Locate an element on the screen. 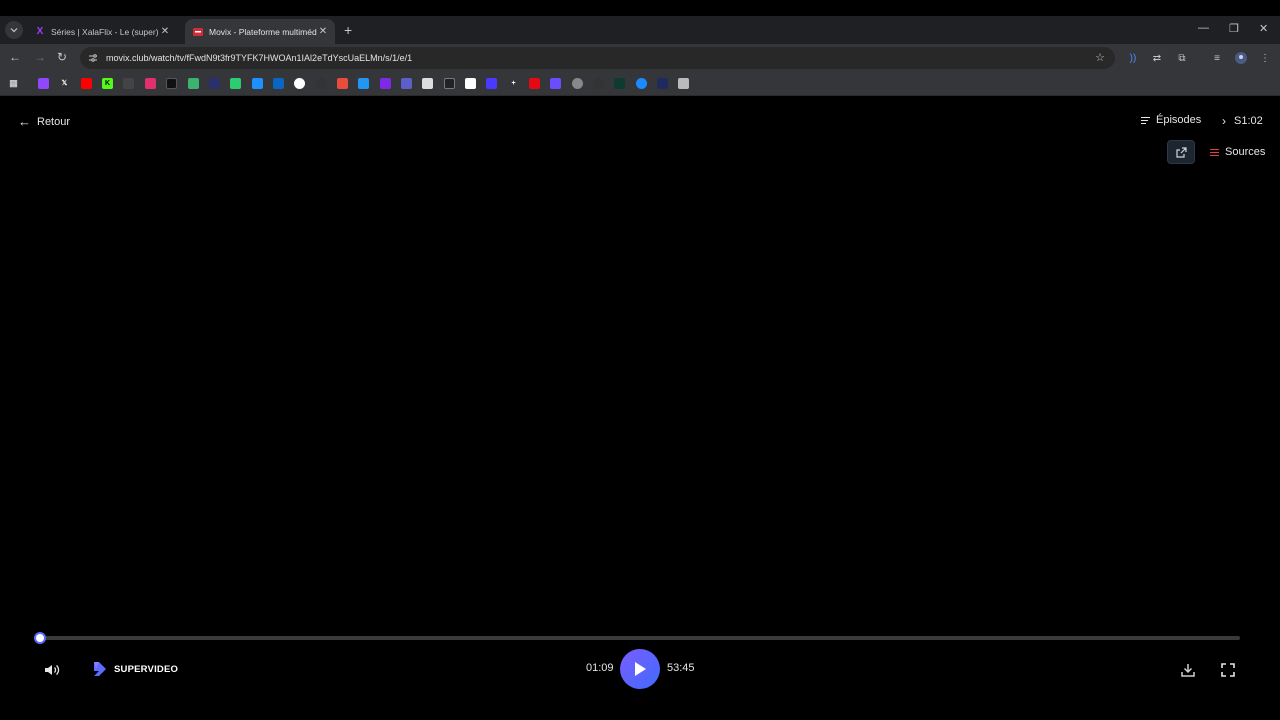  download-button is located at coordinates (1188, 670).